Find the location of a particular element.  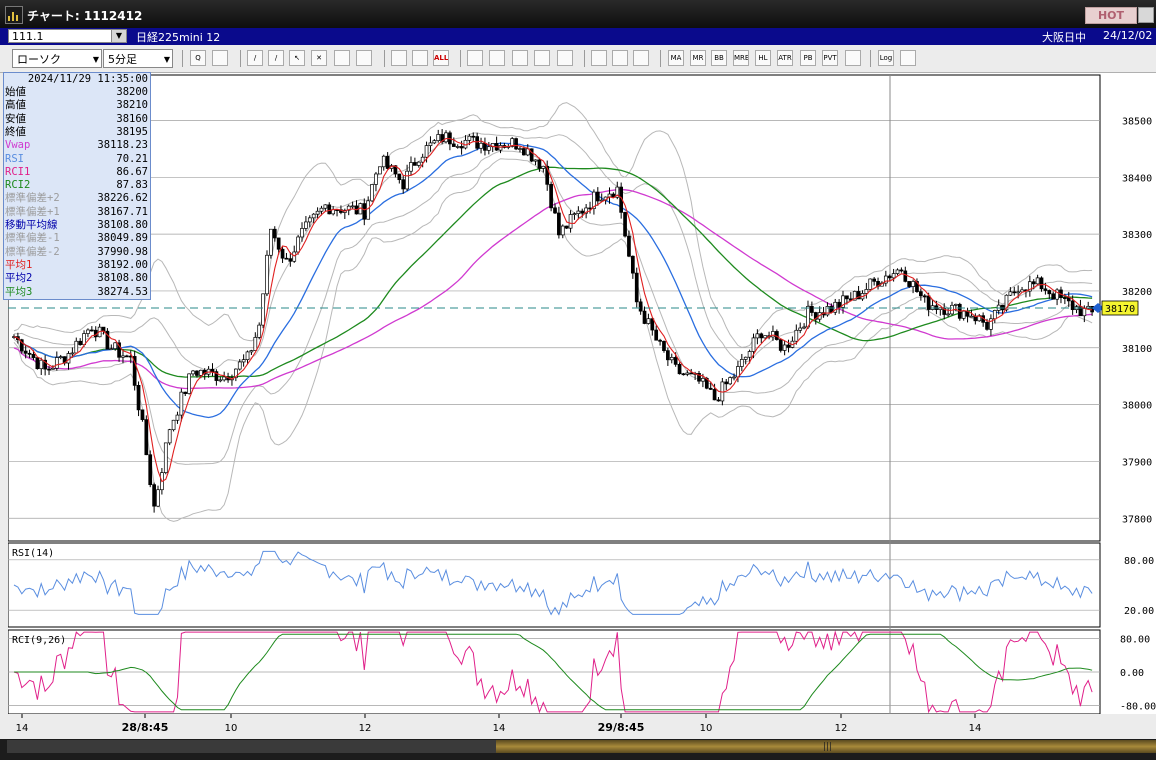

erase-icon: ✕ is located at coordinates (319, 58).